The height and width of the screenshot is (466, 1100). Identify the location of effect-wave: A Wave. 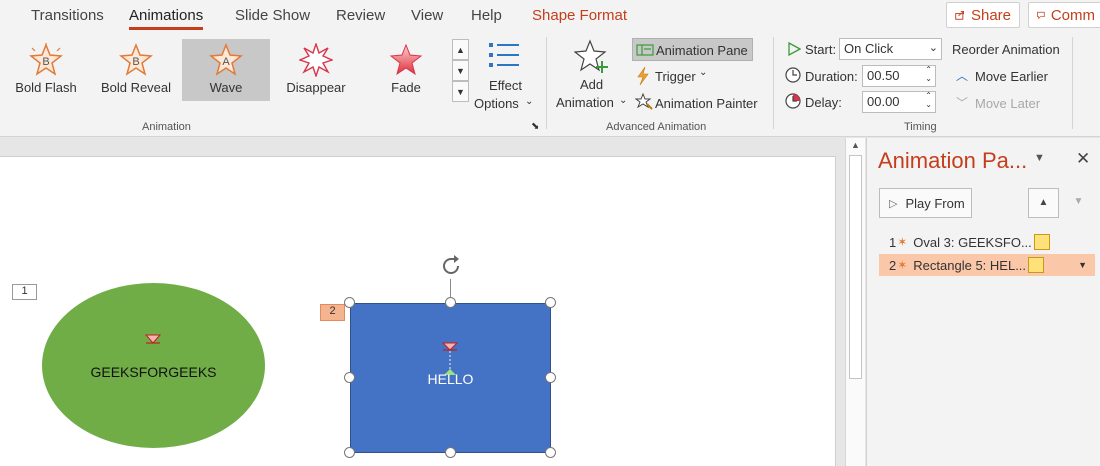
(226, 70).